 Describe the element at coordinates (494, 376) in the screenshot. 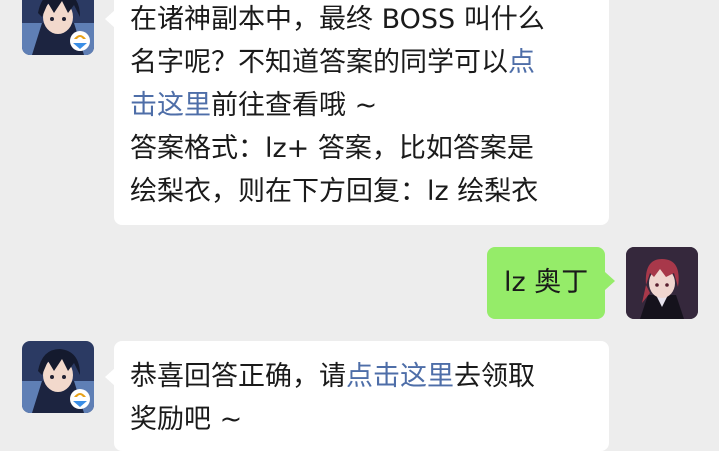

I see `message-text: 去领取` at that location.